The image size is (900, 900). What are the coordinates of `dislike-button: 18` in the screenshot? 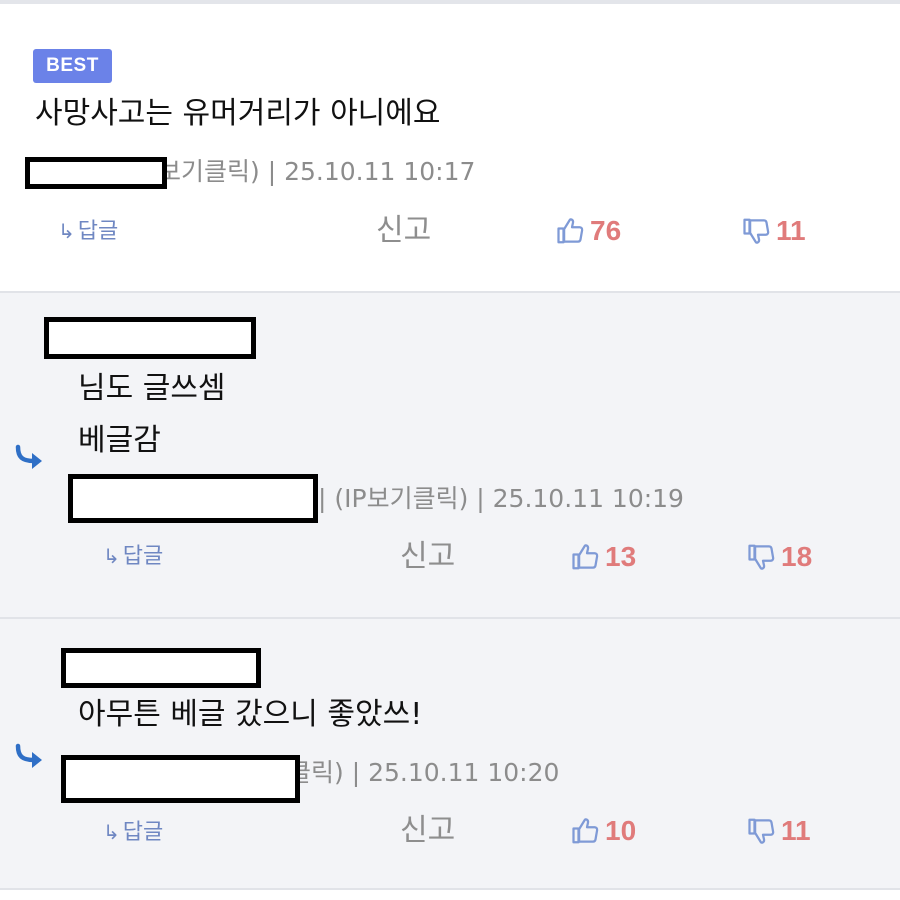 It's located at (779, 557).